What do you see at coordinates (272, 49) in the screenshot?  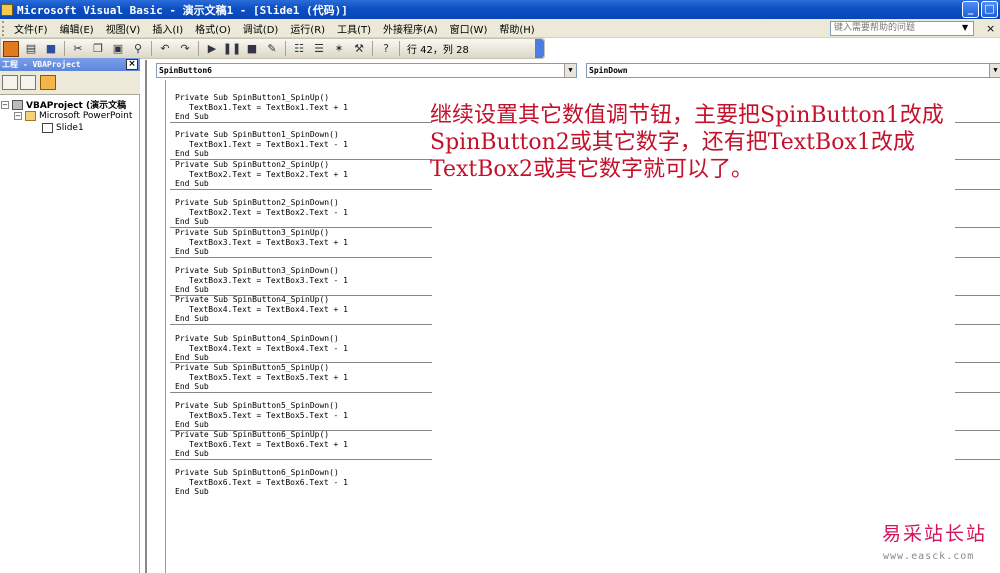 I see `design-mode-icon: ✎` at bounding box center [272, 49].